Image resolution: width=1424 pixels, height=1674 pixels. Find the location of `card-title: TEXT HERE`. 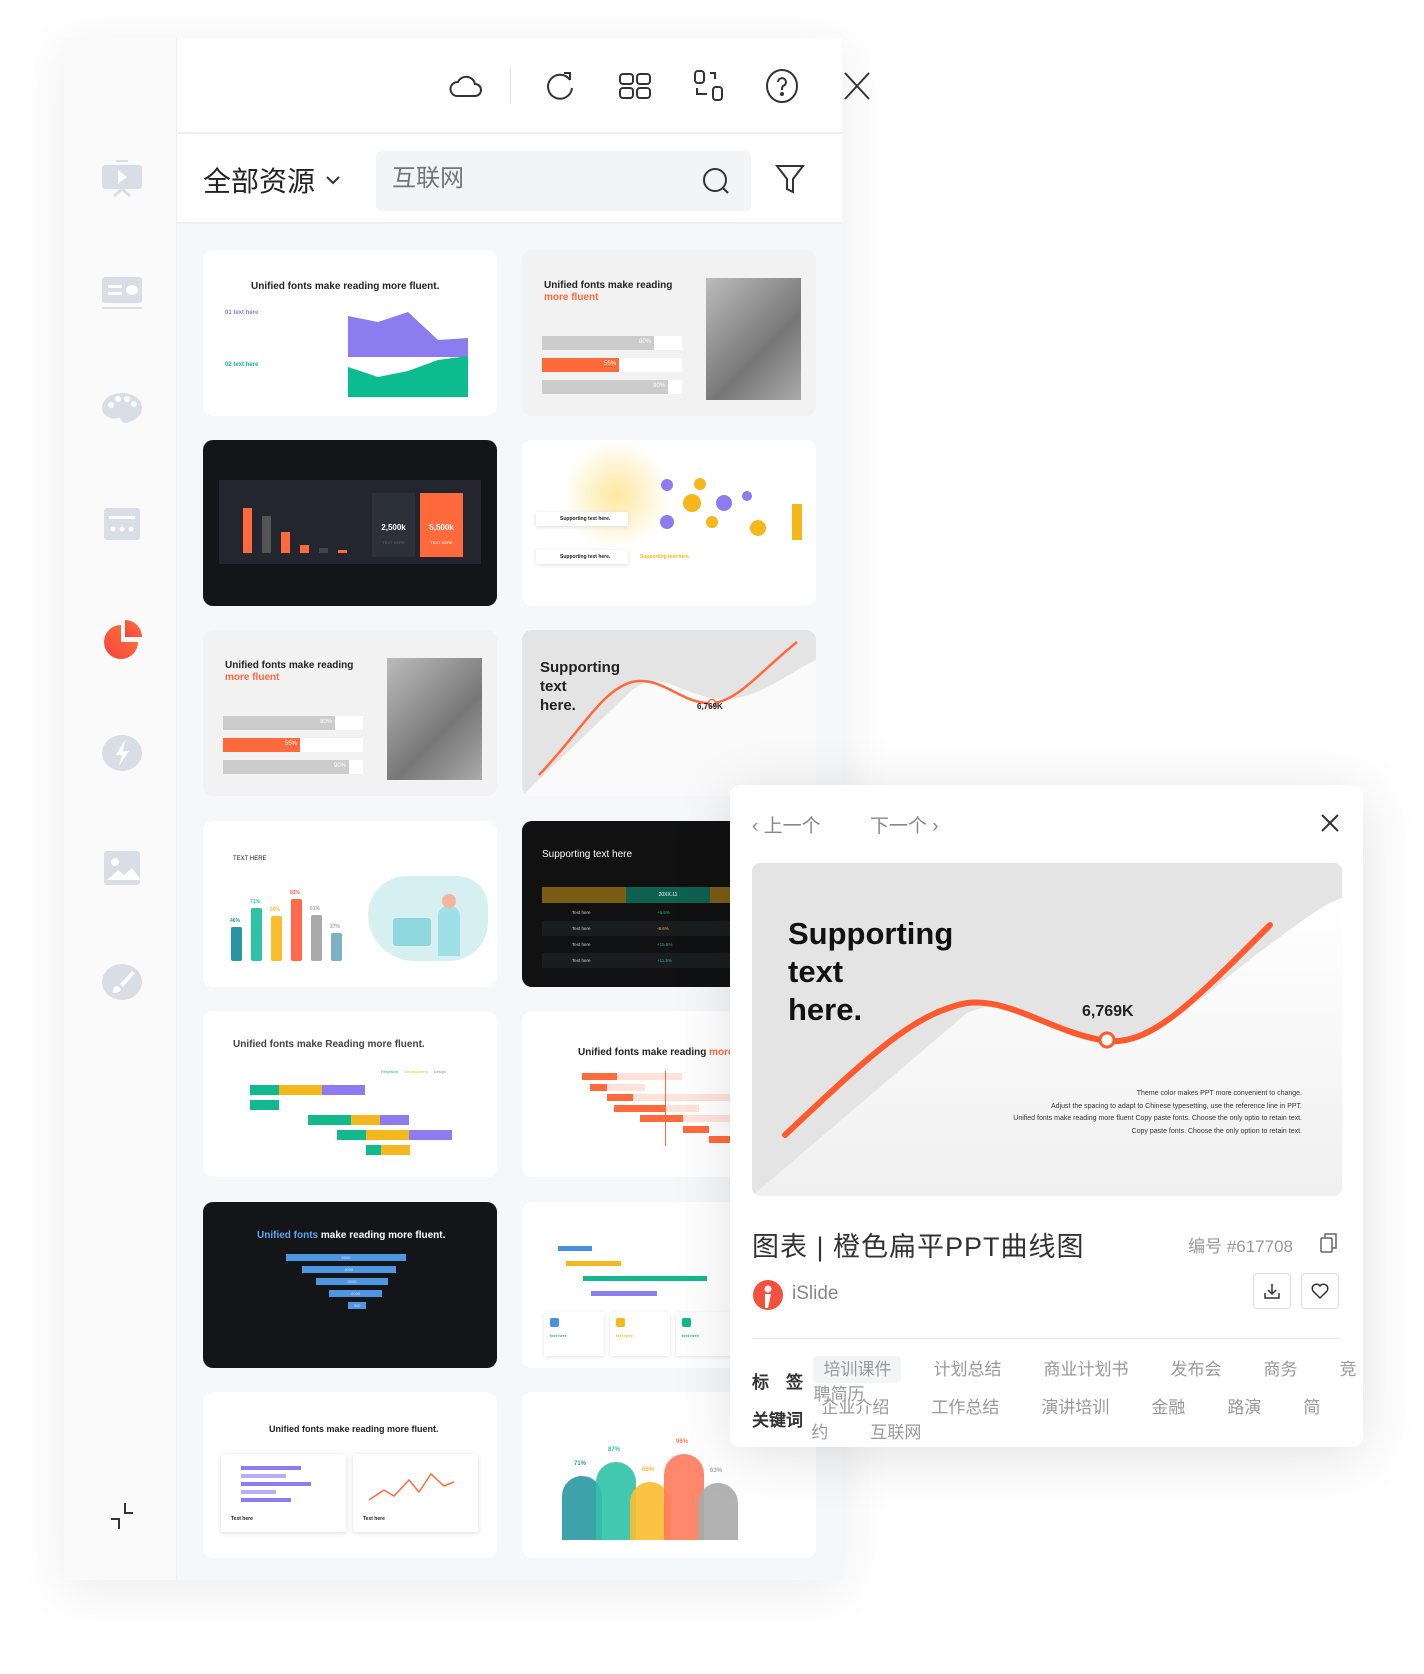

card-title: TEXT HERE is located at coordinates (250, 859).